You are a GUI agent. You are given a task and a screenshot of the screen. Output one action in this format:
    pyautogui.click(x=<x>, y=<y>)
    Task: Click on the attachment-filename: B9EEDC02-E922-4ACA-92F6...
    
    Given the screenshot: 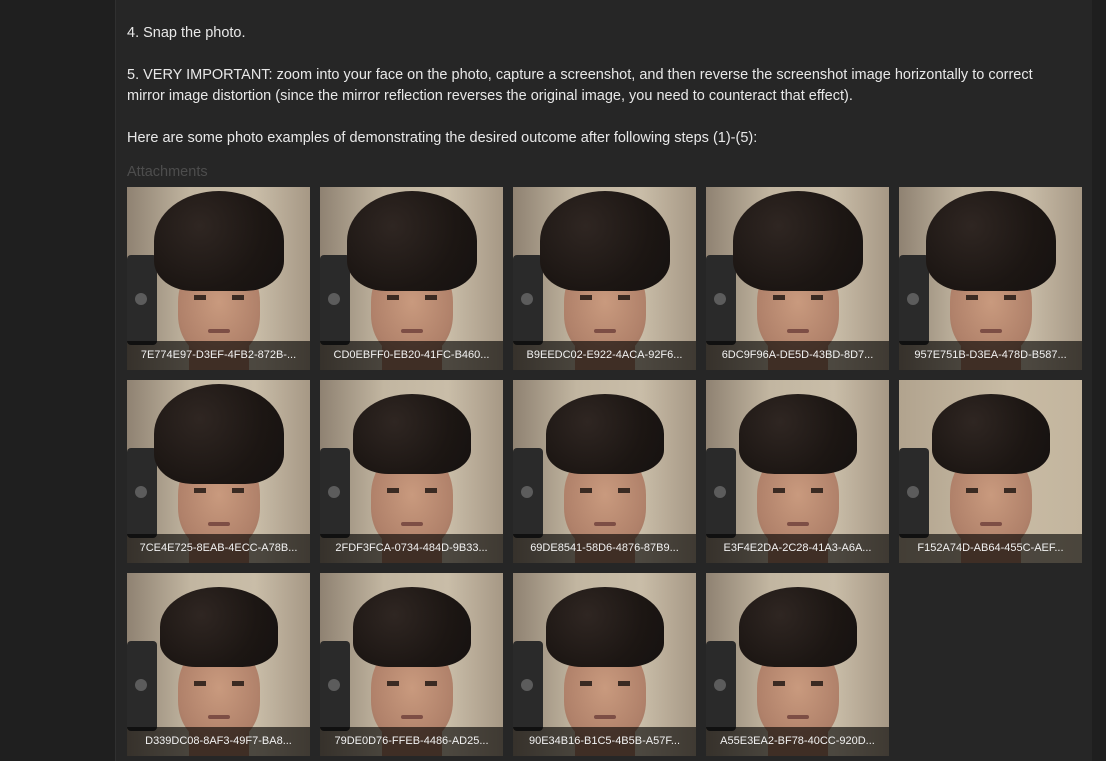 What is the action you would take?
    pyautogui.click(x=604, y=355)
    